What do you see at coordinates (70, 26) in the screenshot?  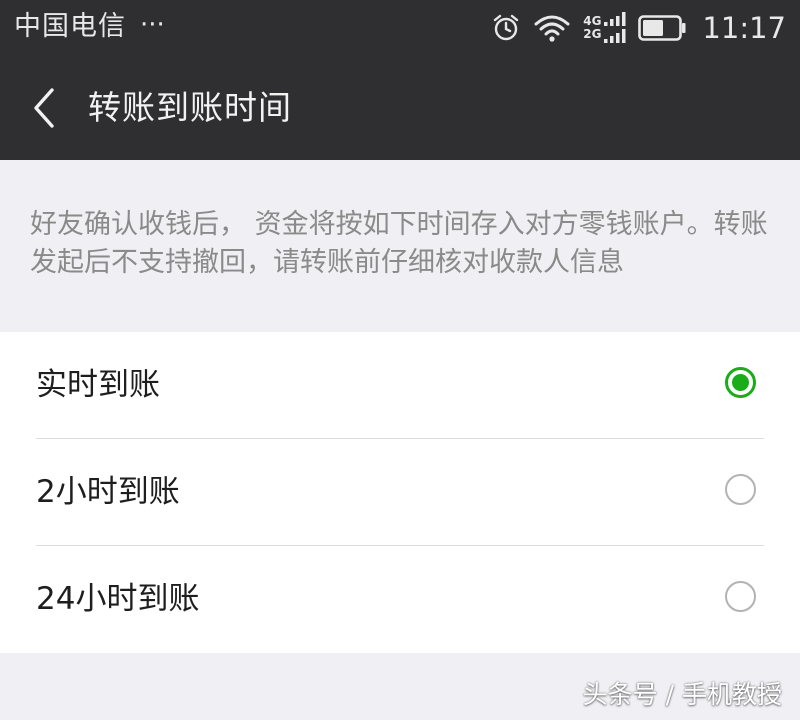 I see `carrier-name: 中国电信` at bounding box center [70, 26].